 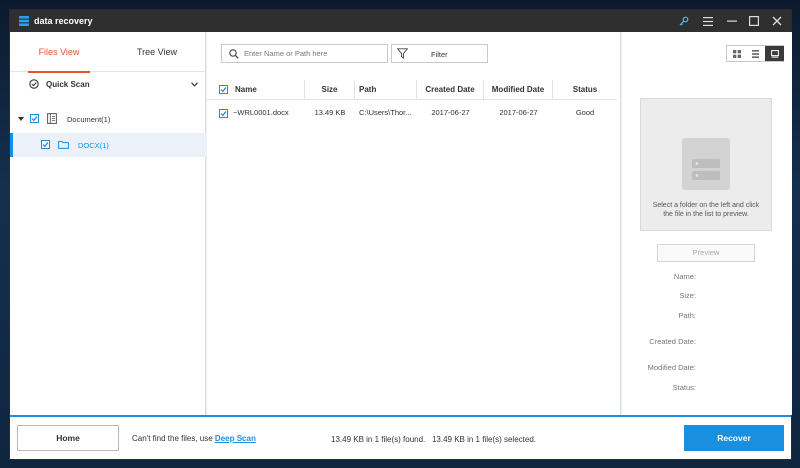 I want to click on home-button: Home, so click(x=68, y=438).